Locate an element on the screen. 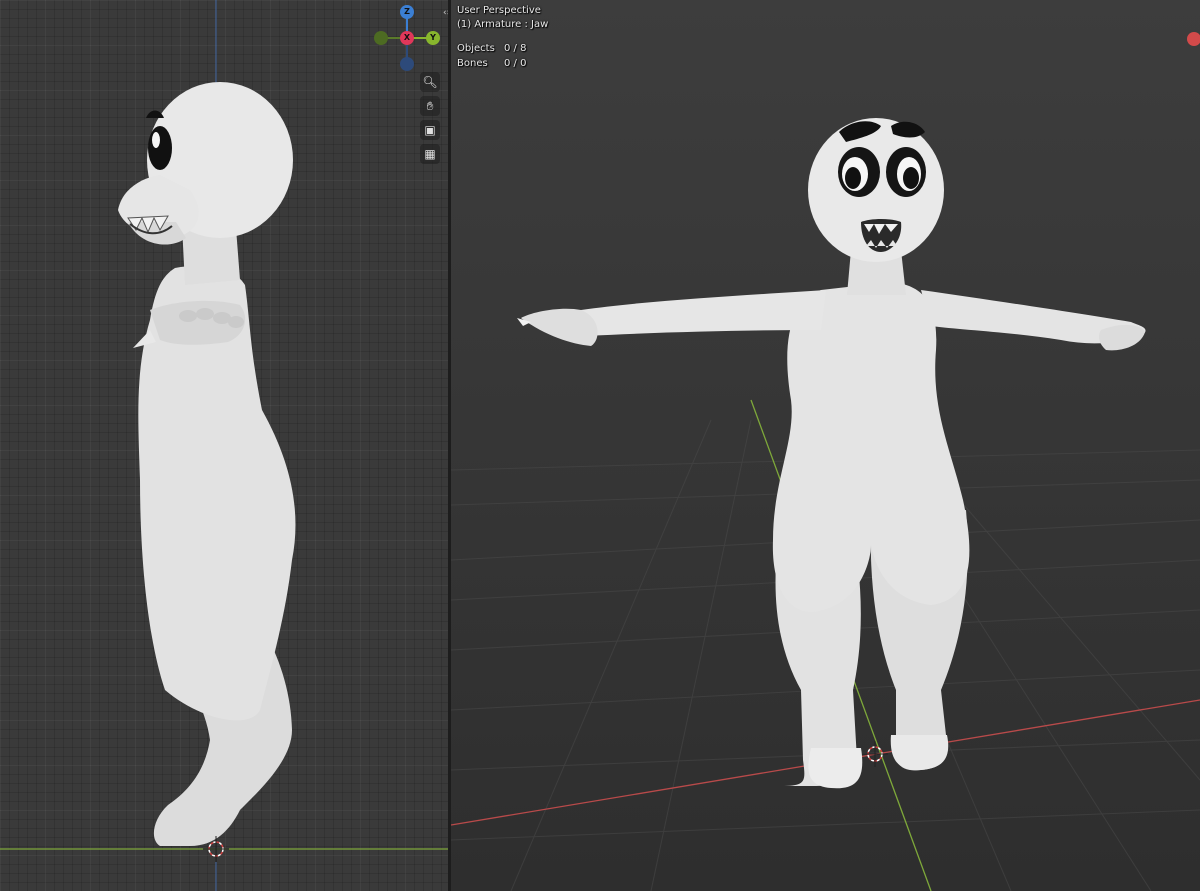 The image size is (1200, 891). zoom-button: 🔍︎ is located at coordinates (430, 82).